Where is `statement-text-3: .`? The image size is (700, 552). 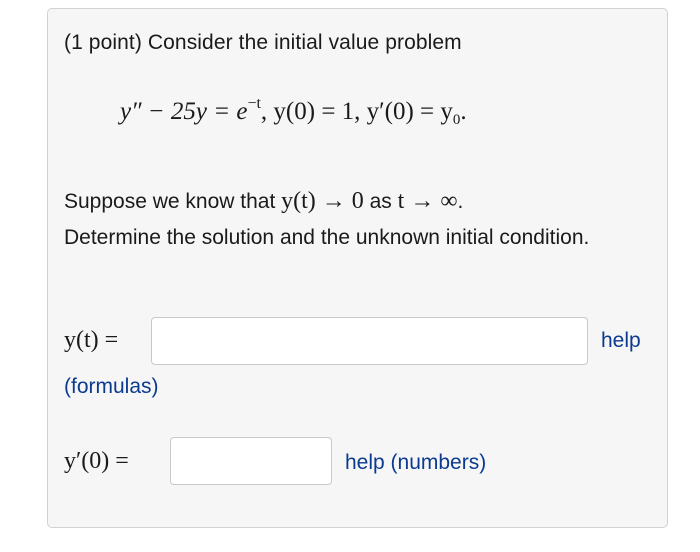 statement-text-3: . is located at coordinates (460, 201).